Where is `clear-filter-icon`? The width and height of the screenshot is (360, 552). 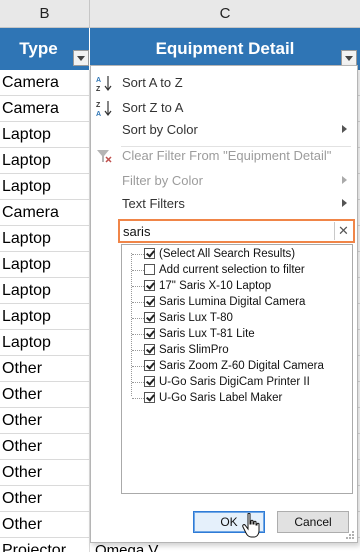 clear-filter-icon is located at coordinates (104, 156).